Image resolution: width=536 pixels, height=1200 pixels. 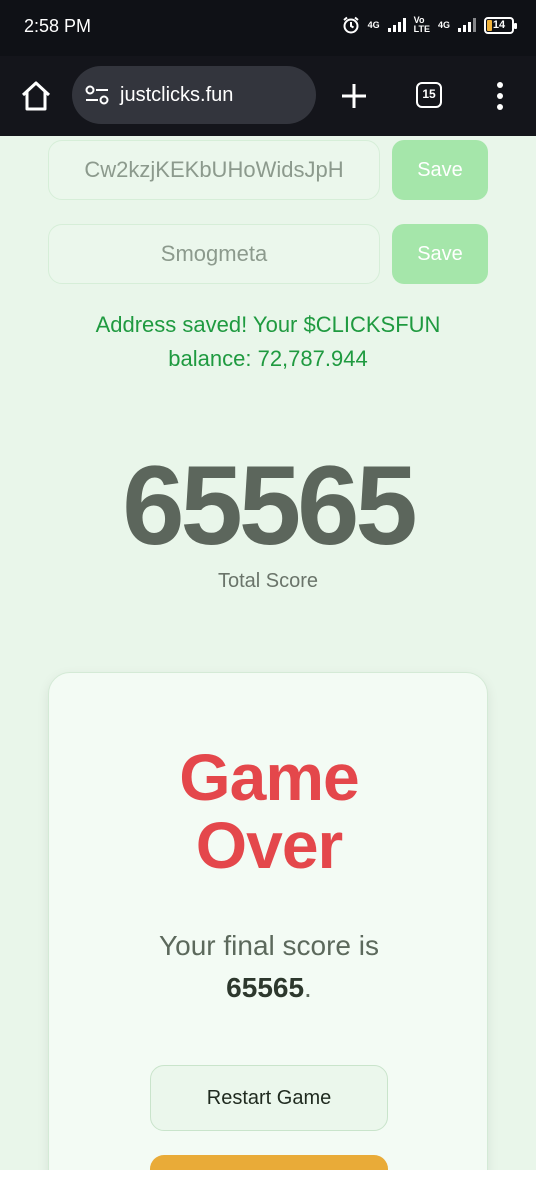 I want to click on signal-icon, so click(x=396, y=25).